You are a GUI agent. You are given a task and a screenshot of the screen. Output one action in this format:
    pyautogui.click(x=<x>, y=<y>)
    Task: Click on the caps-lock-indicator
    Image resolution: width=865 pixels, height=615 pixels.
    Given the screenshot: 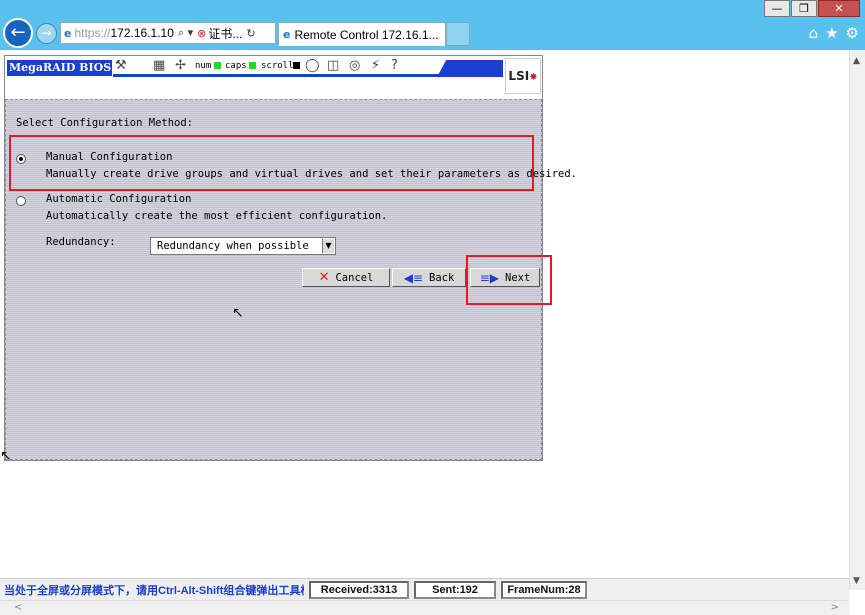 What is the action you would take?
    pyautogui.click(x=252, y=65)
    